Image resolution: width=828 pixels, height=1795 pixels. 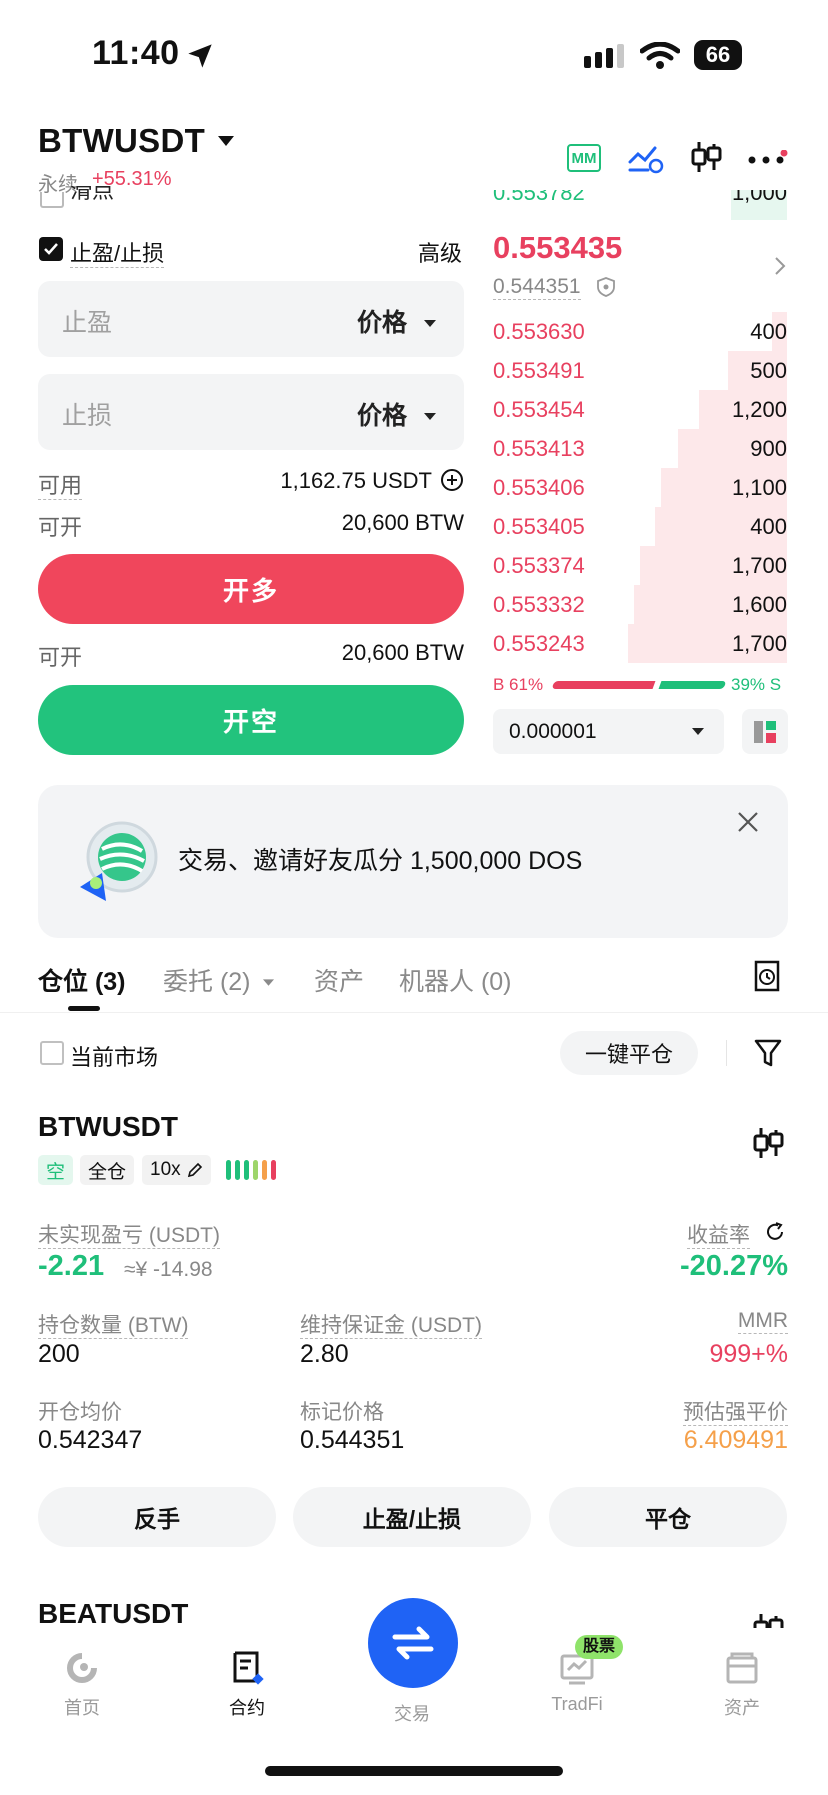 What do you see at coordinates (121, 141) in the screenshot?
I see `symbol-title: BTWUSDT` at bounding box center [121, 141].